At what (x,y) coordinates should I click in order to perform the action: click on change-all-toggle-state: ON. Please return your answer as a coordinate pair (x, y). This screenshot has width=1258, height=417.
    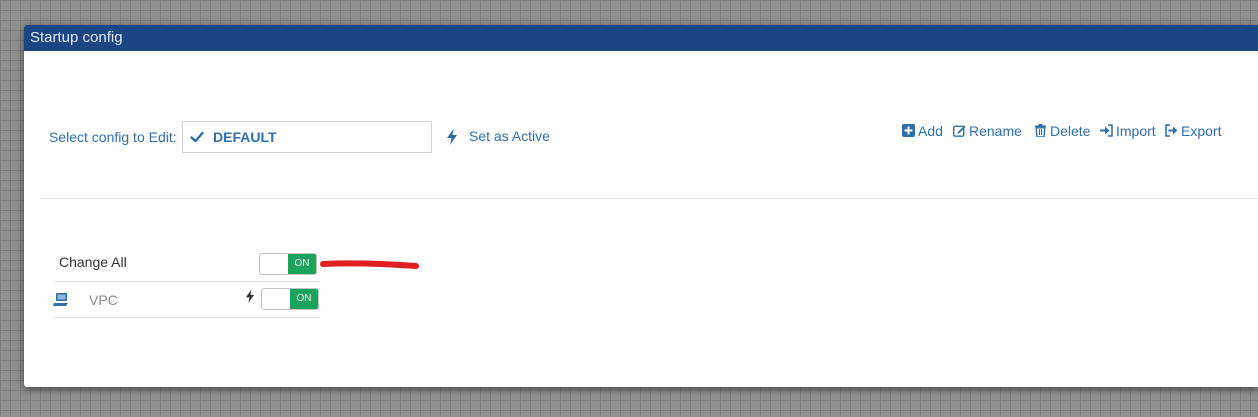
    Looking at the image, I should click on (302, 264).